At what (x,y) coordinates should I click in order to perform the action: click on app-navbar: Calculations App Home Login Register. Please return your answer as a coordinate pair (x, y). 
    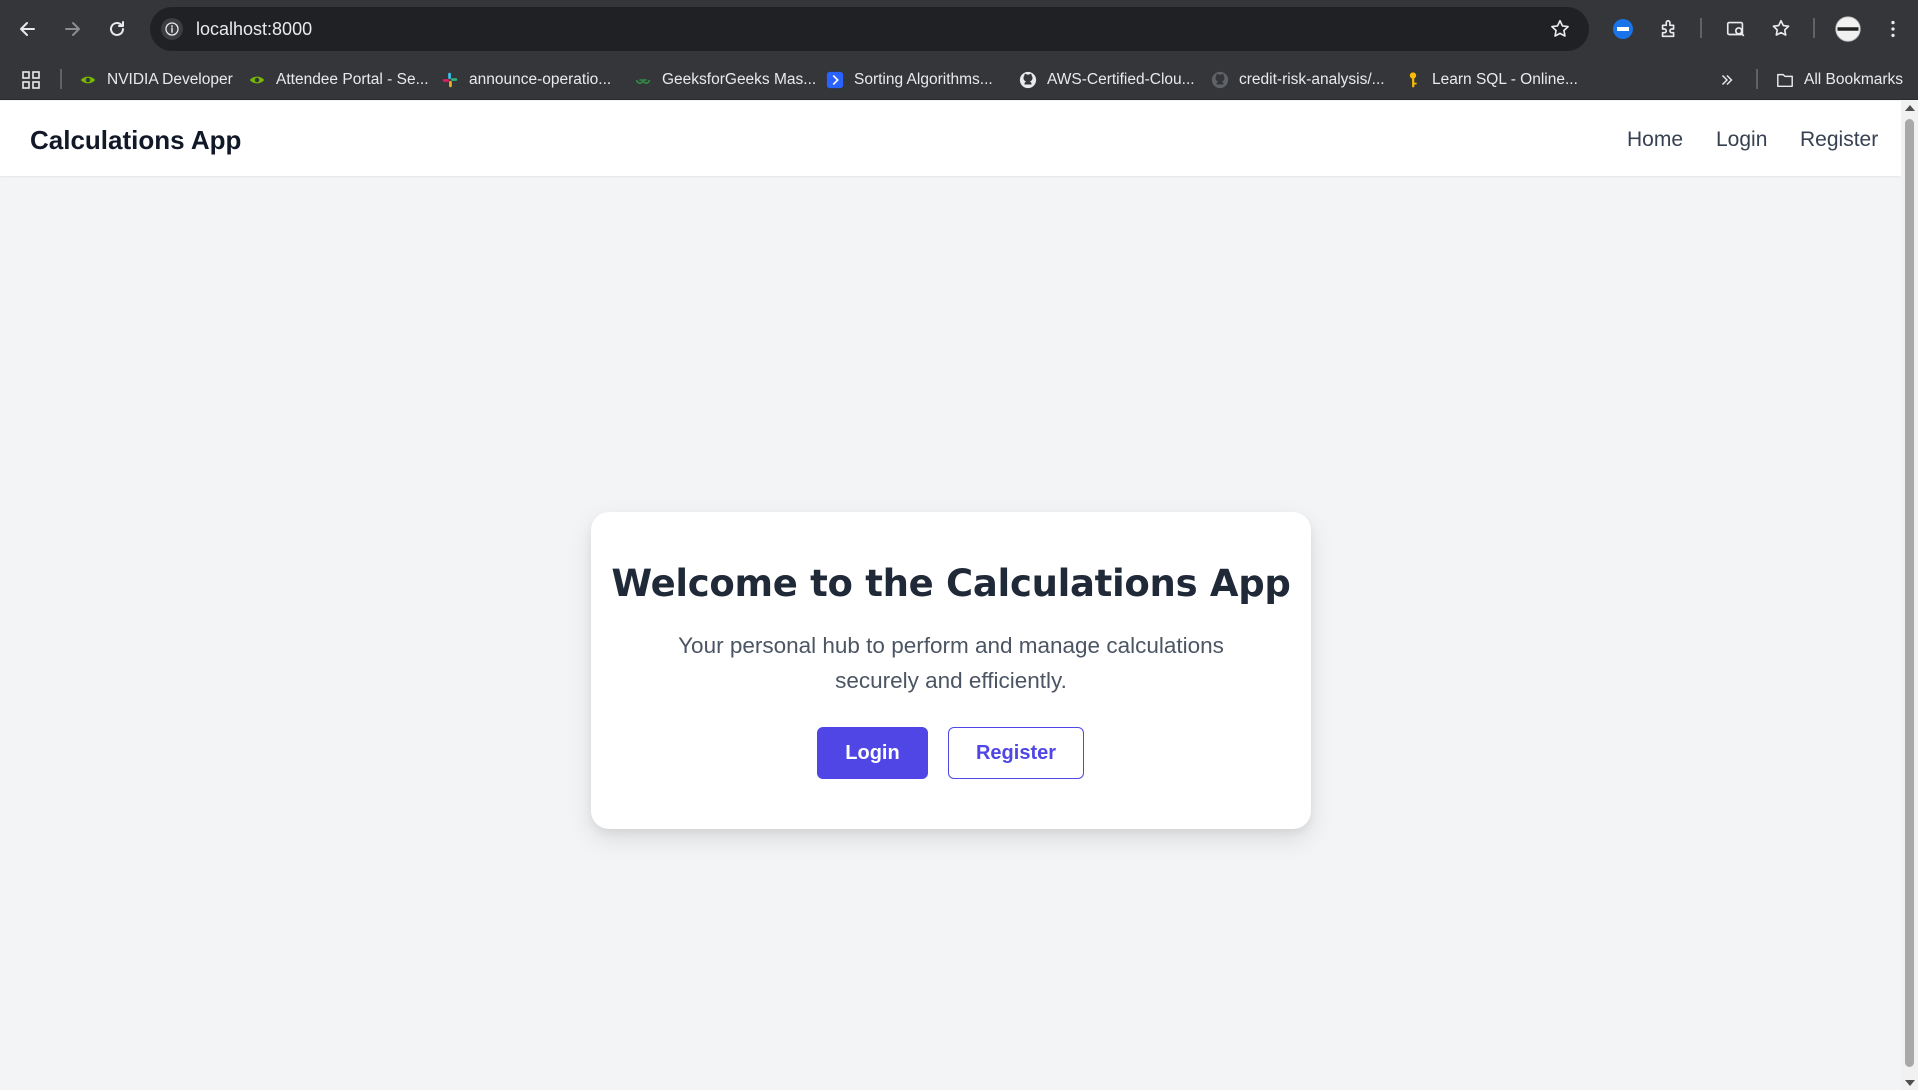
    Looking at the image, I should click on (950, 138).